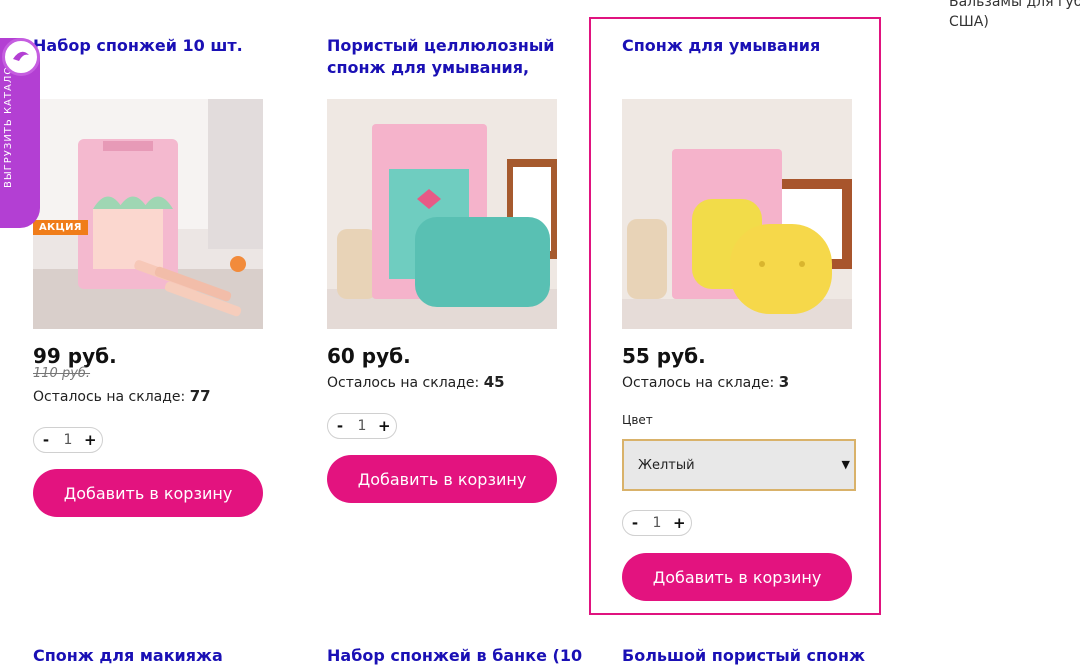 This screenshot has width=1080, height=665. Describe the element at coordinates (21, 57) in the screenshot. I see `catalog-icon` at that location.